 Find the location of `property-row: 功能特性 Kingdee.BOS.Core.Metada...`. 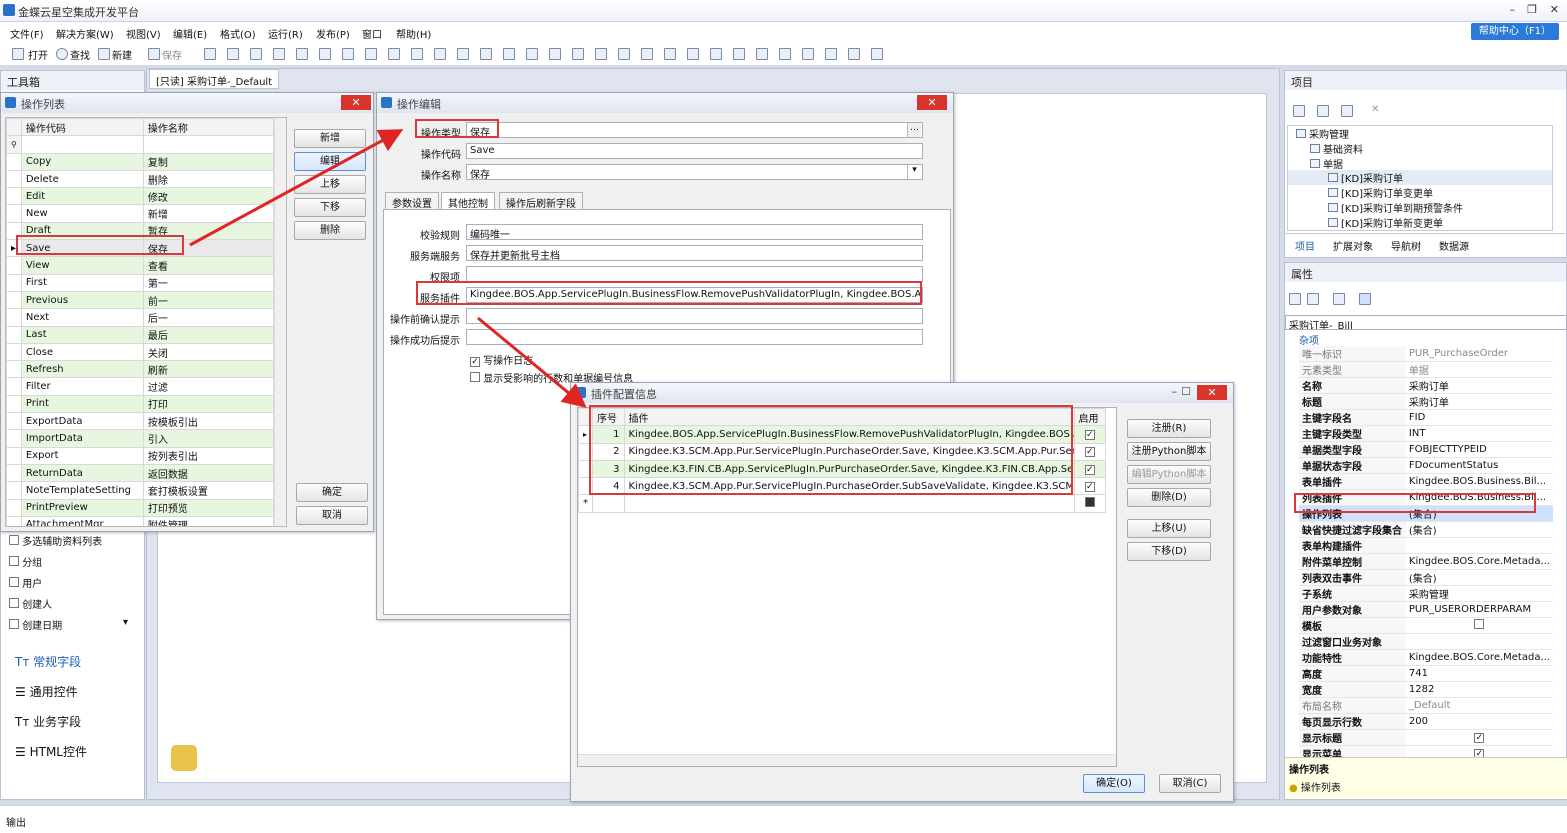

property-row: 功能特性 Kingdee.BOS.Core.Metada... is located at coordinates (1426, 657).